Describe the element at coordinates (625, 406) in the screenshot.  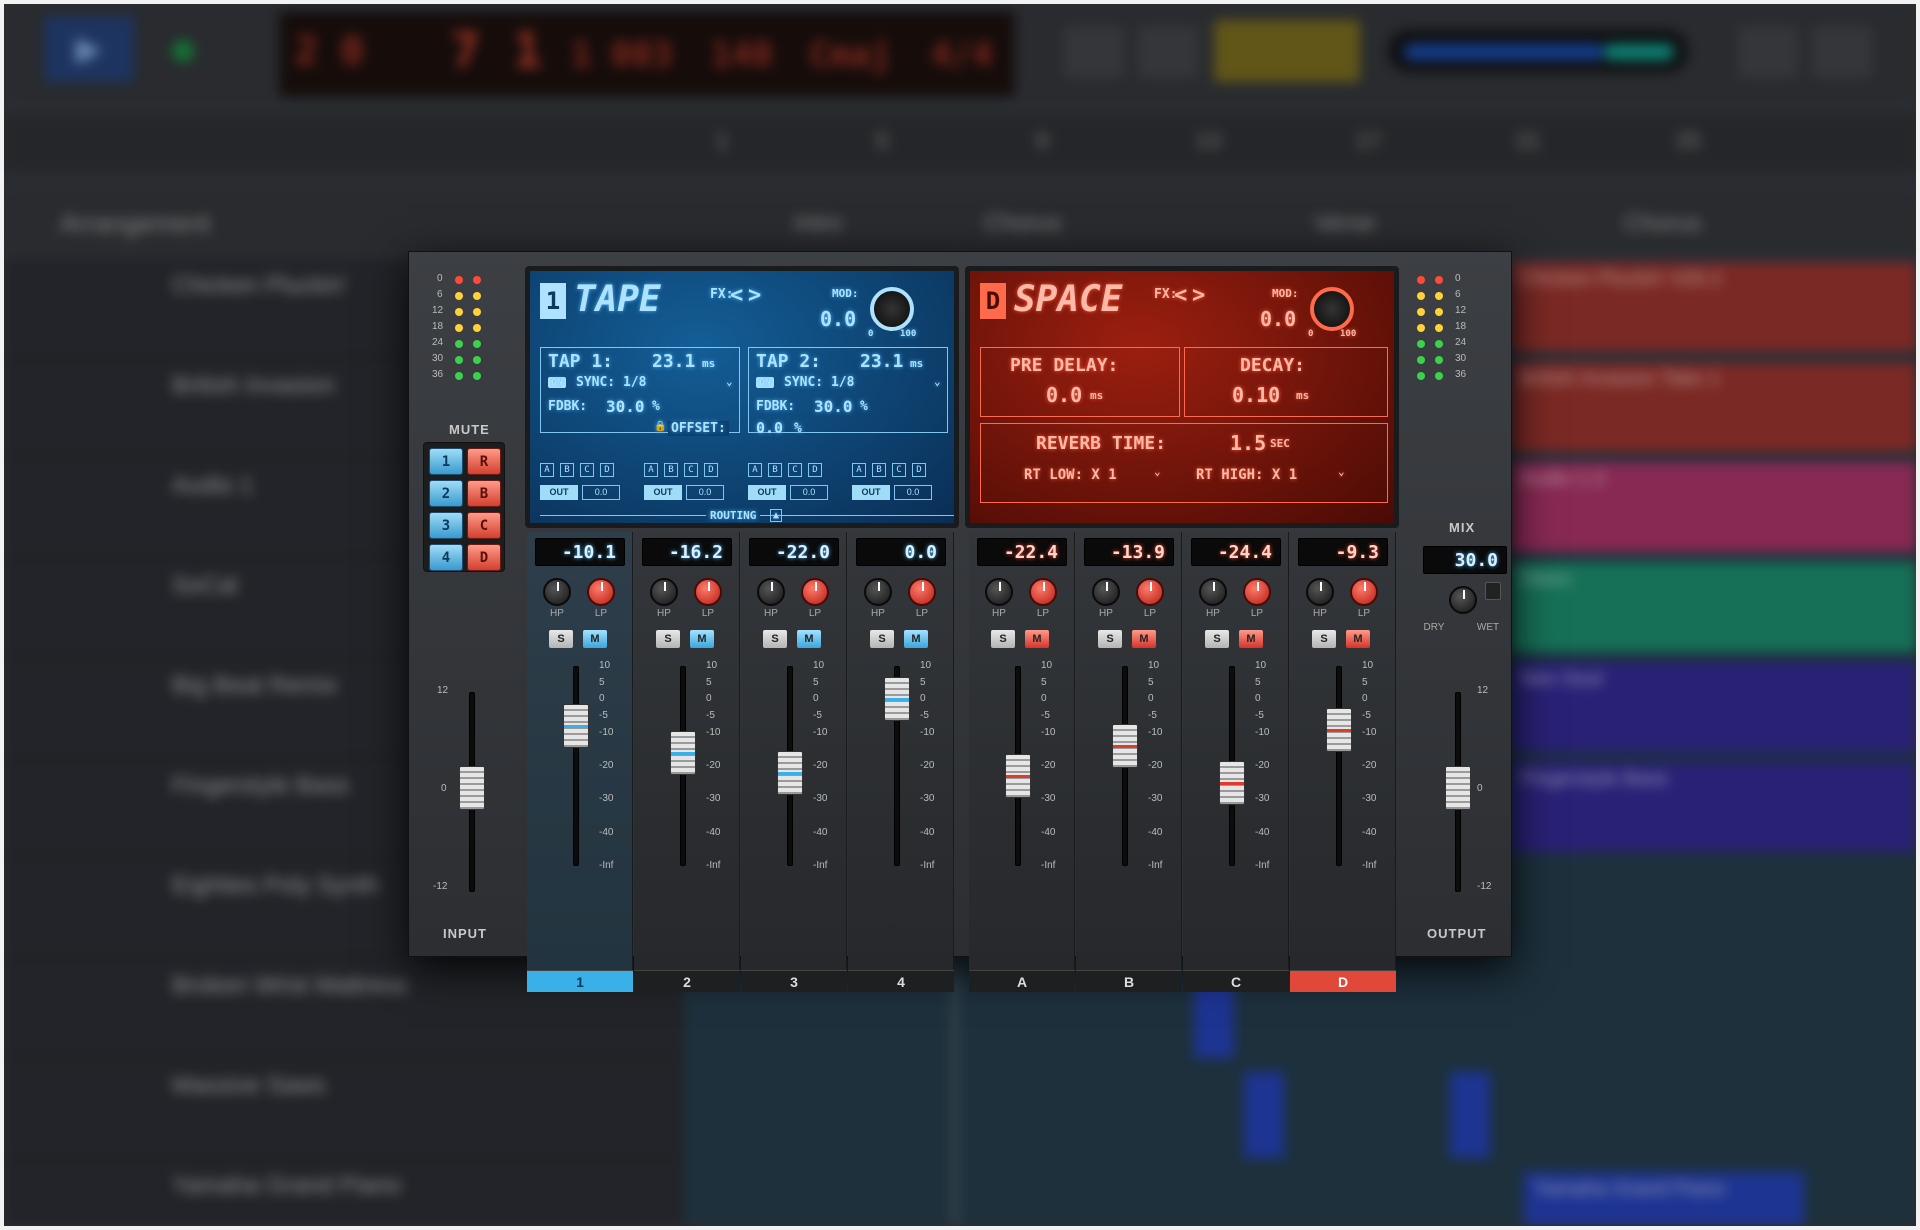
I see `tap1-fdbk-value: 30.0` at that location.